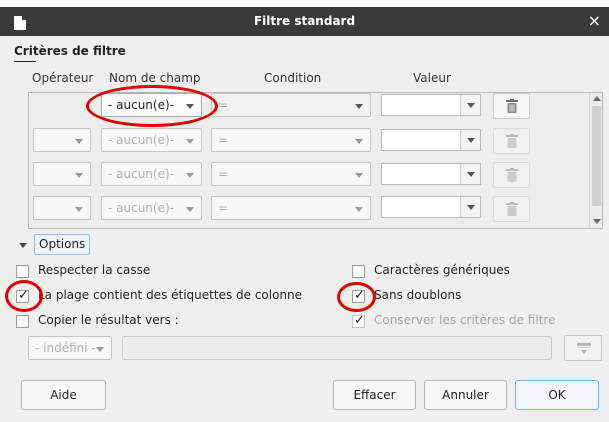  Describe the element at coordinates (291, 174) in the screenshot. I see `condition-combo-3: =` at that location.